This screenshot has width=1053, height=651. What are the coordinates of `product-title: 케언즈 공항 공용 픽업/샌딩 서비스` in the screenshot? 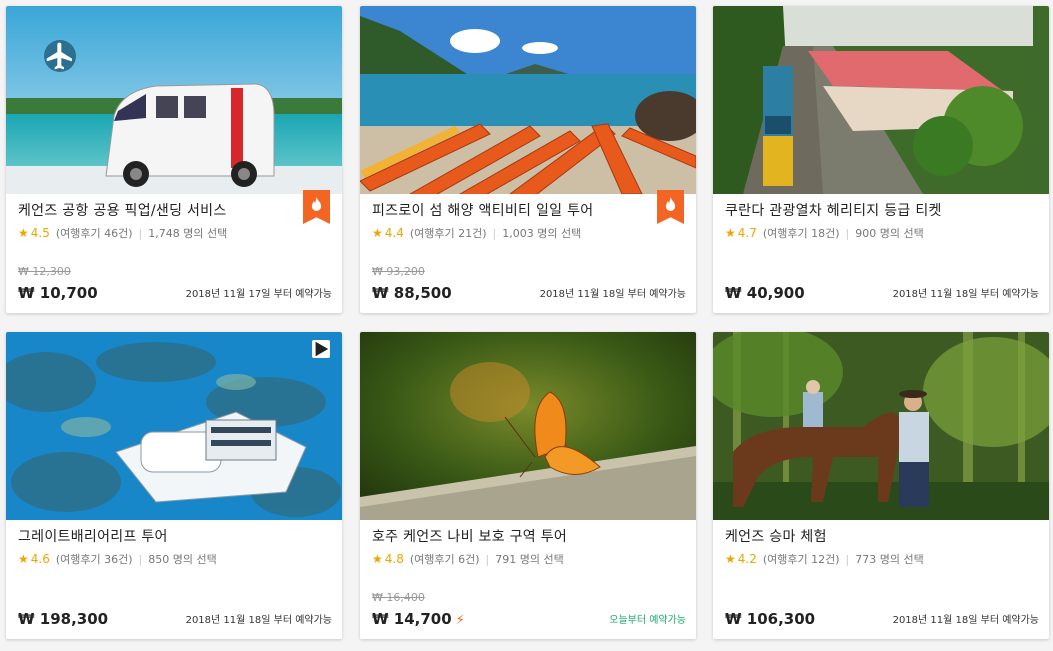 It's located at (174, 211).